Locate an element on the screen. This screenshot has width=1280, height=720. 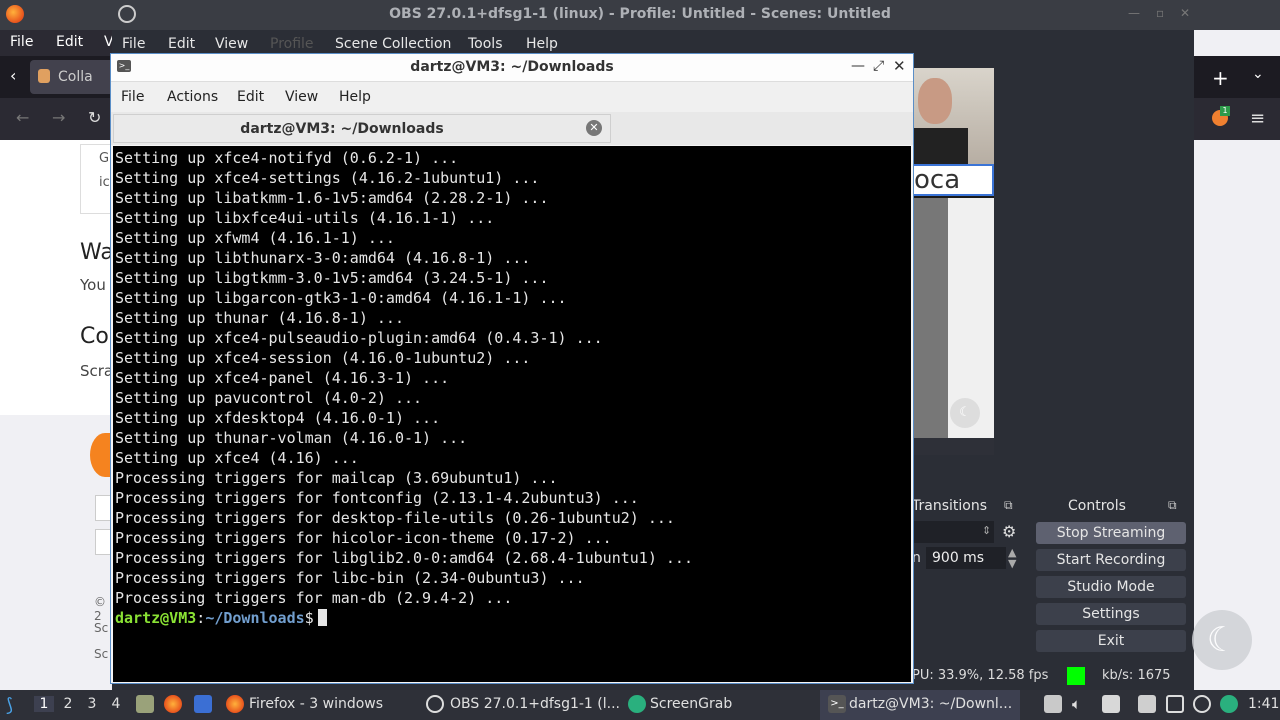
display-icon is located at coordinates (1147, 704).